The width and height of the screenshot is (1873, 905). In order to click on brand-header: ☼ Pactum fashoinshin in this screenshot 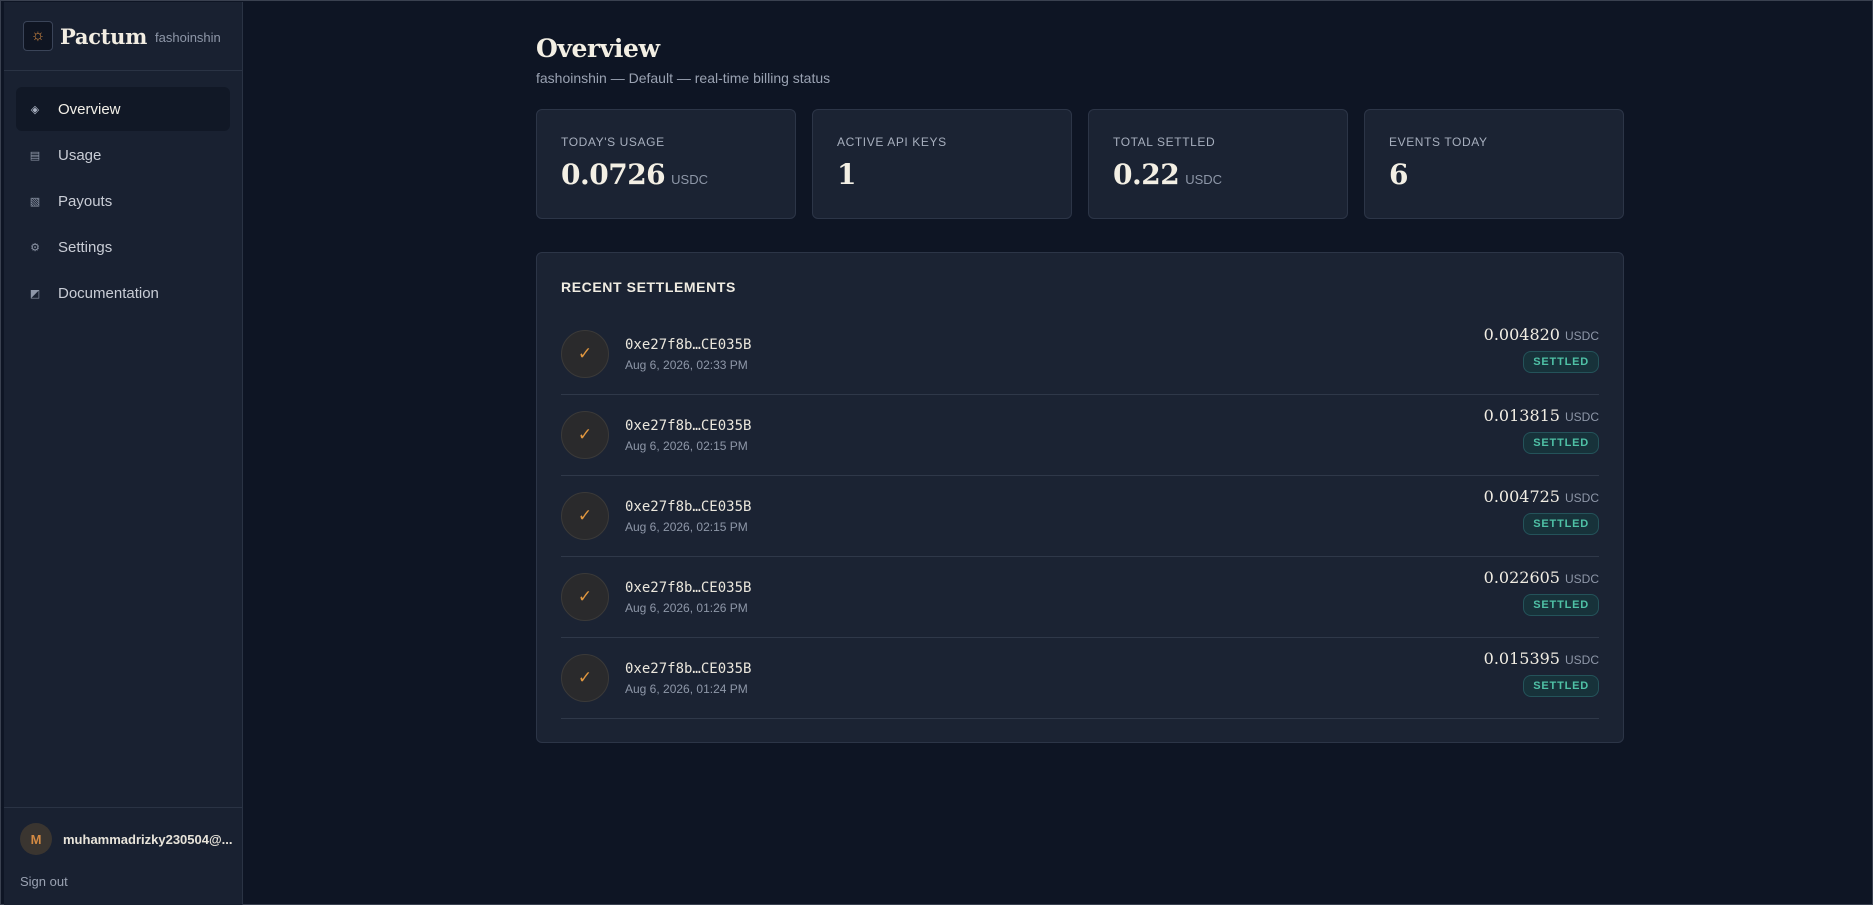, I will do `click(123, 36)`.